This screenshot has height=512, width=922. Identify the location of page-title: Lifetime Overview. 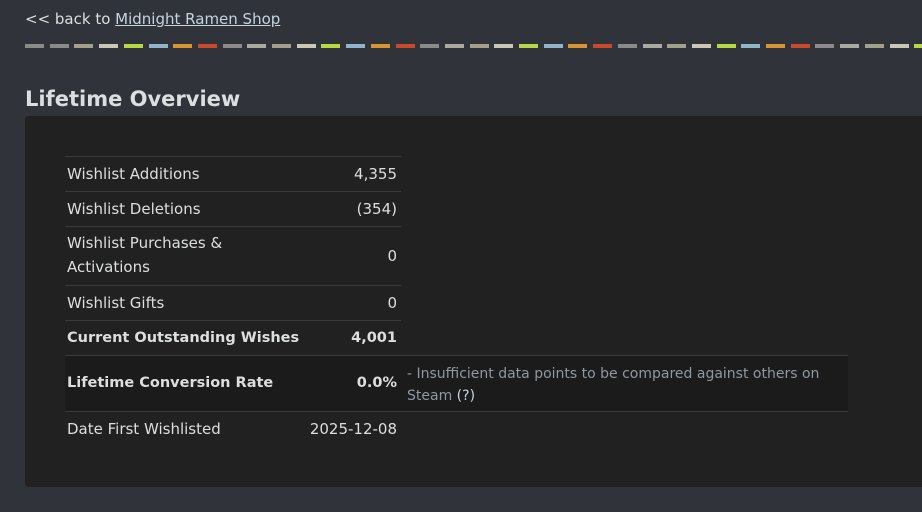
(133, 99).